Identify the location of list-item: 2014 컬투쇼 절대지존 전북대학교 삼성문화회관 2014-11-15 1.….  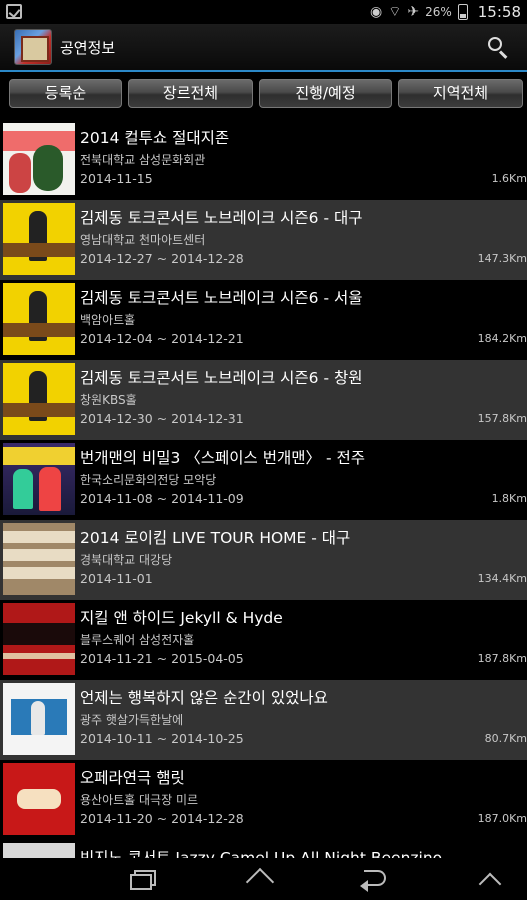
(263, 160).